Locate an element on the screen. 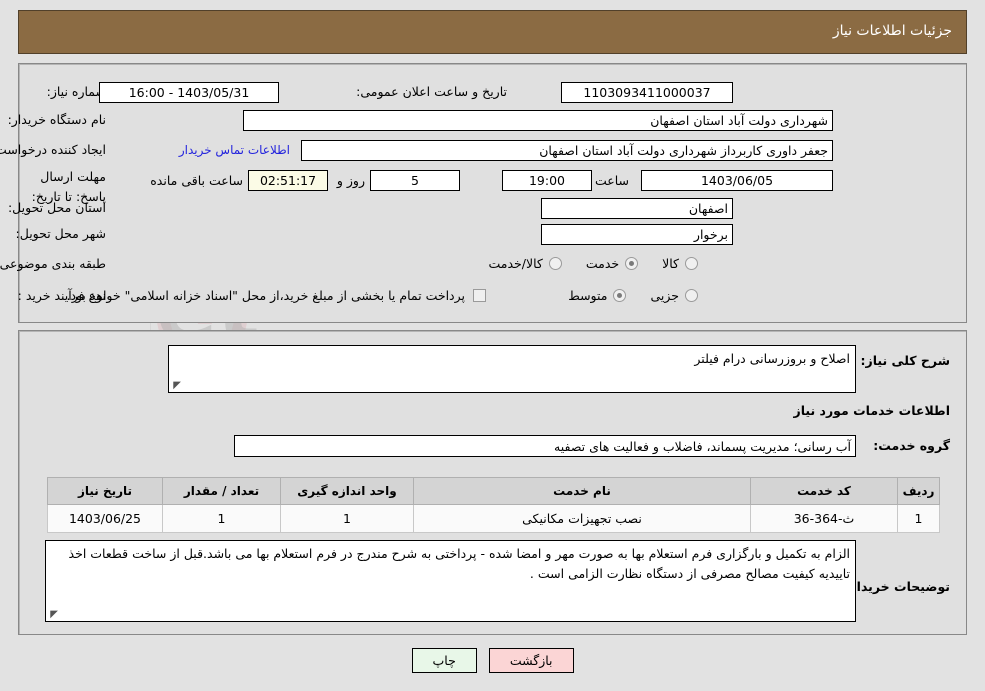  page-title: جزئیات اطلاعات نیاز is located at coordinates (892, 31).